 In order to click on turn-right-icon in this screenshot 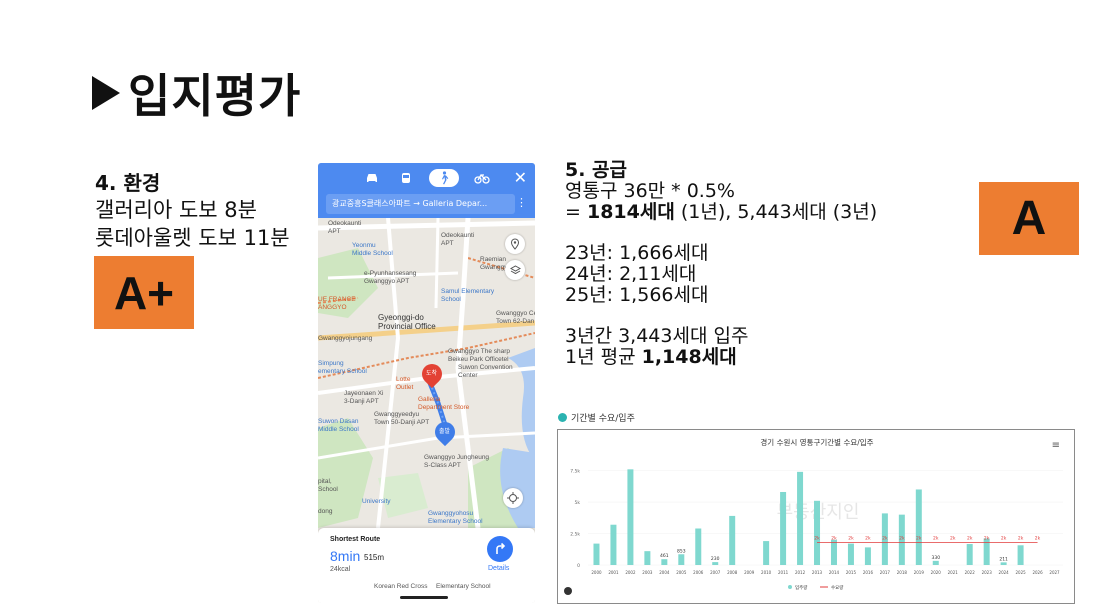, I will do `click(500, 549)`.